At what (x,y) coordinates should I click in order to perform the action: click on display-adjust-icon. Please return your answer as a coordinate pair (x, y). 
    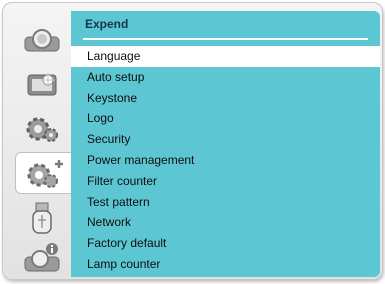
    Looking at the image, I should click on (42, 84).